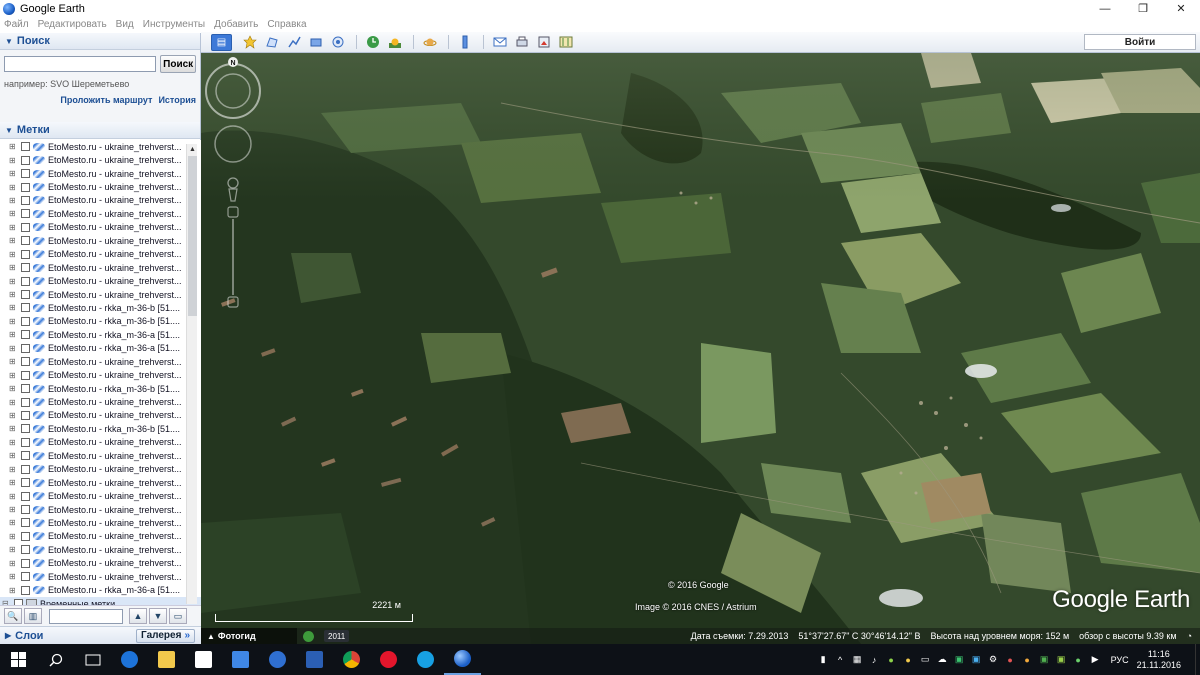  What do you see at coordinates (1120, 660) in the screenshot?
I see `language-indicator: РУС` at bounding box center [1120, 660].